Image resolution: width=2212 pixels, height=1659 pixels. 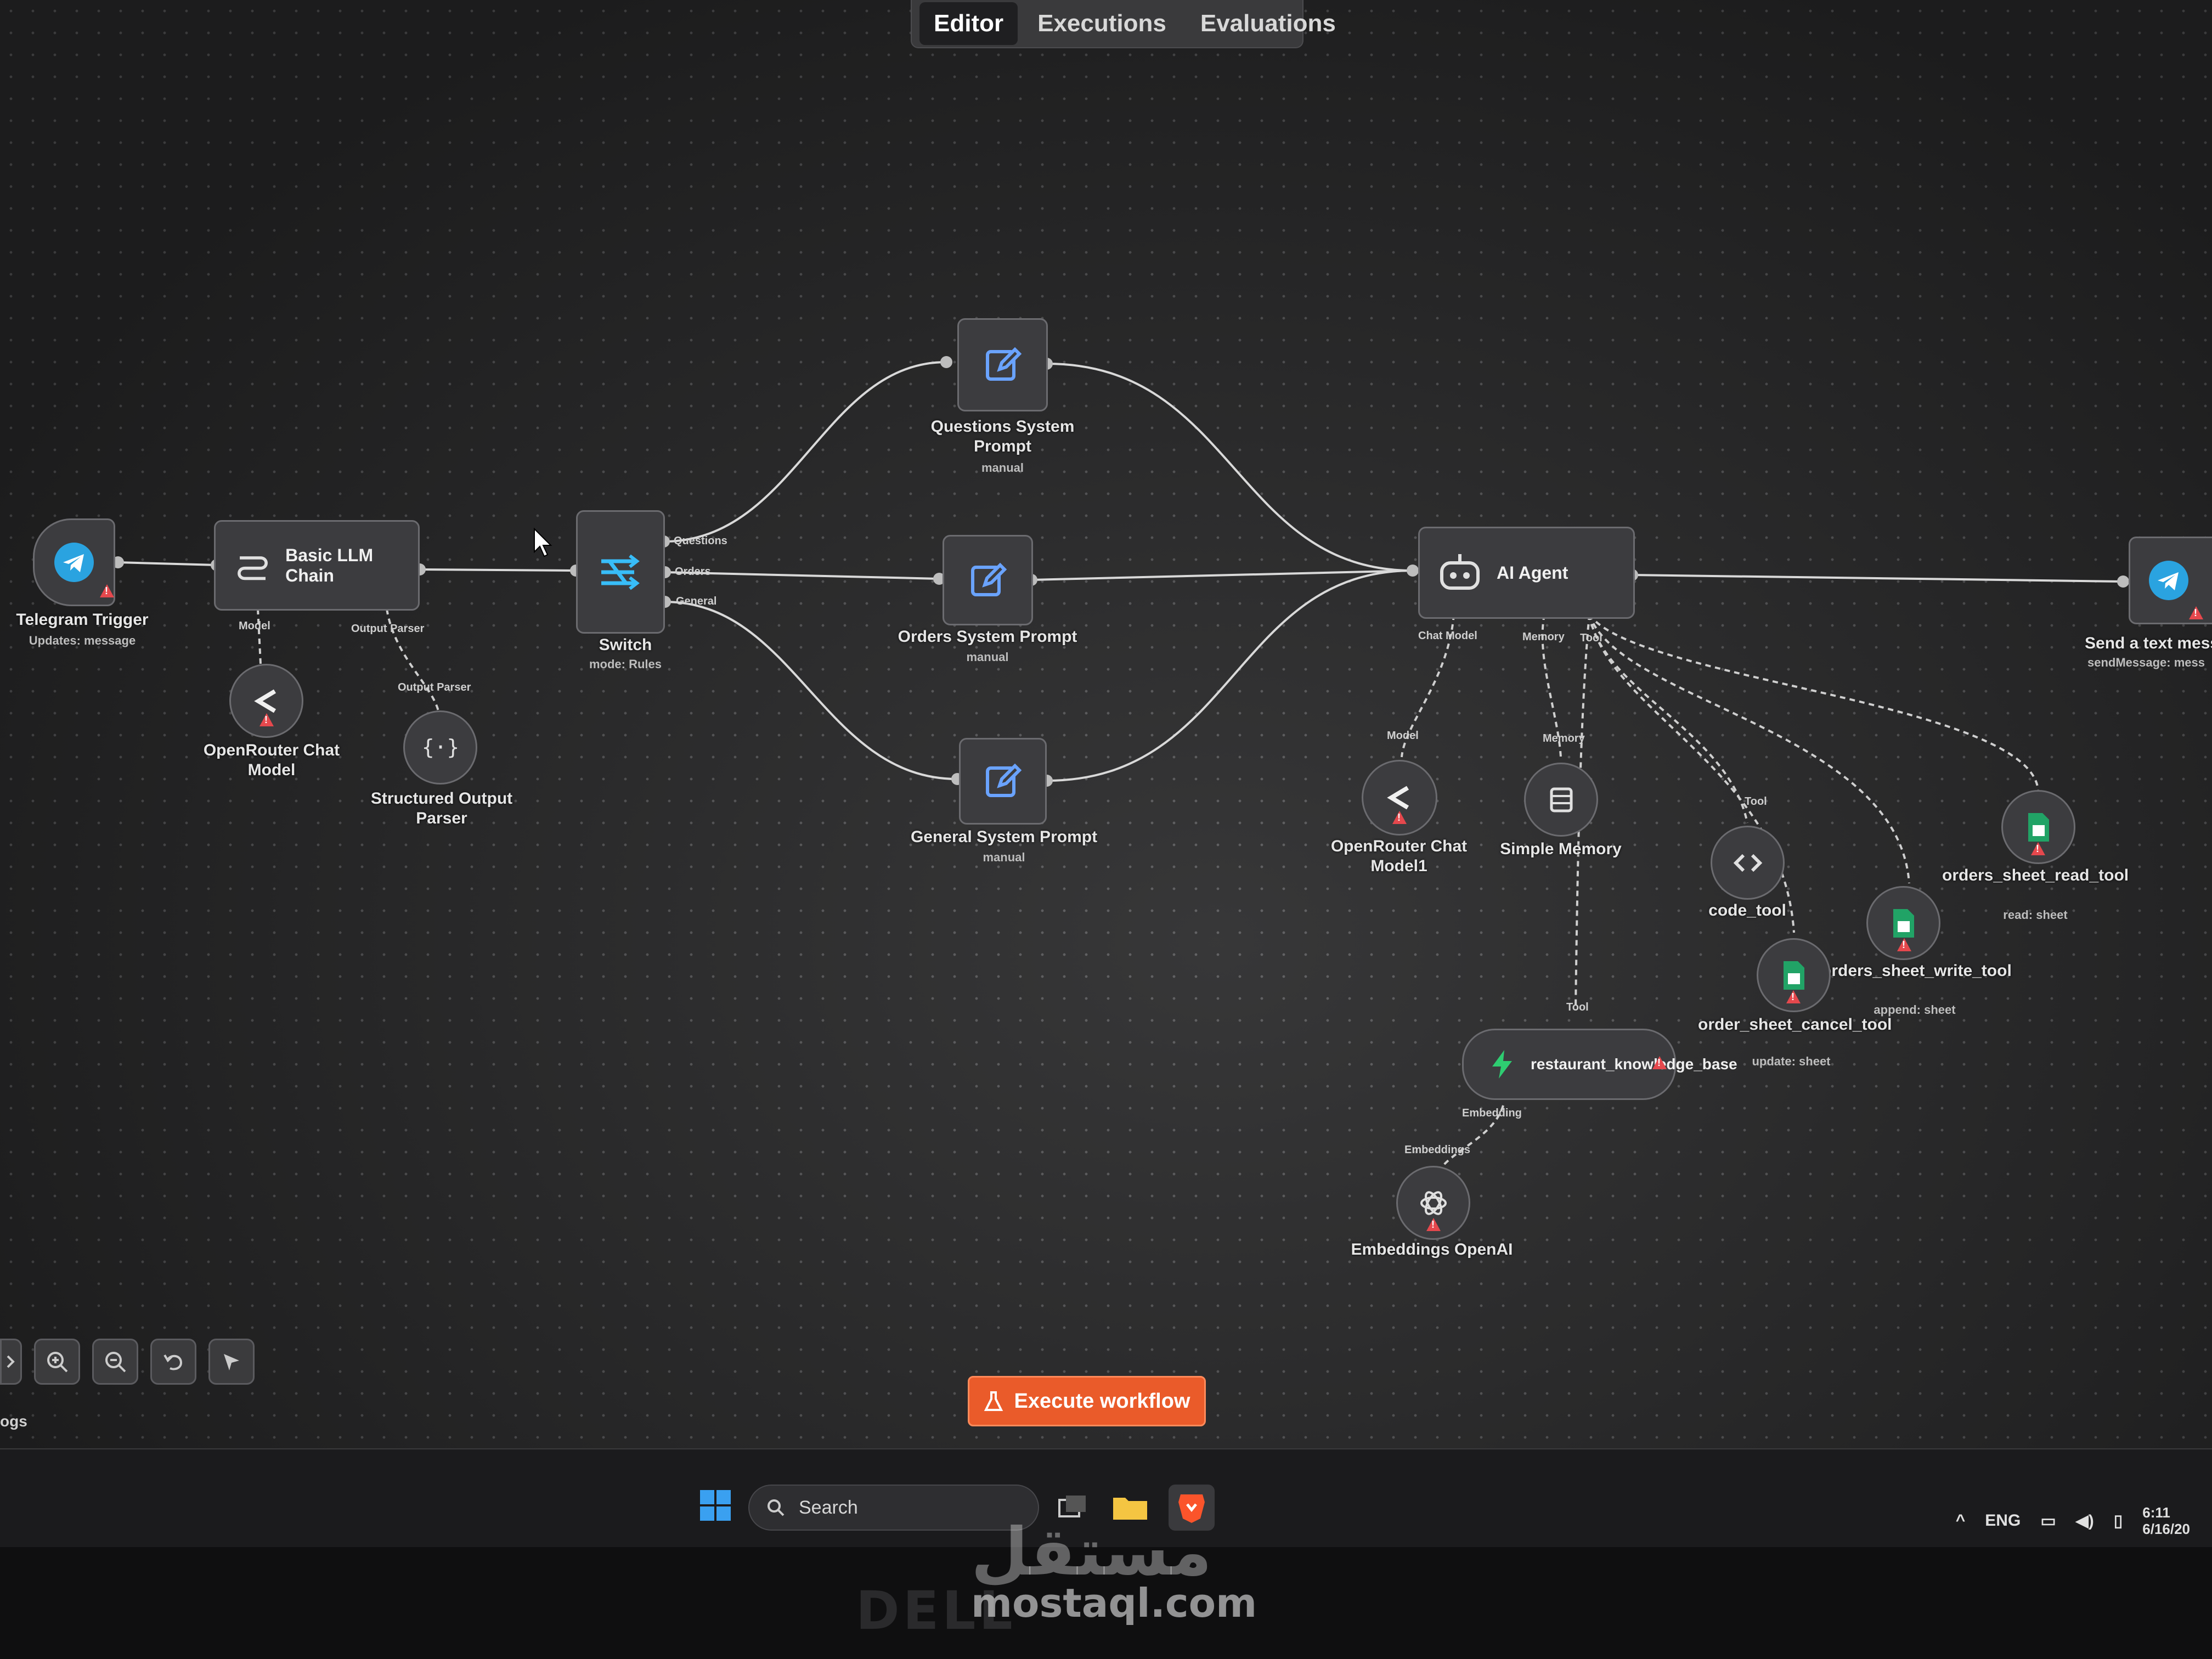 What do you see at coordinates (2156, 1513) in the screenshot?
I see `clock-time: 6:11` at bounding box center [2156, 1513].